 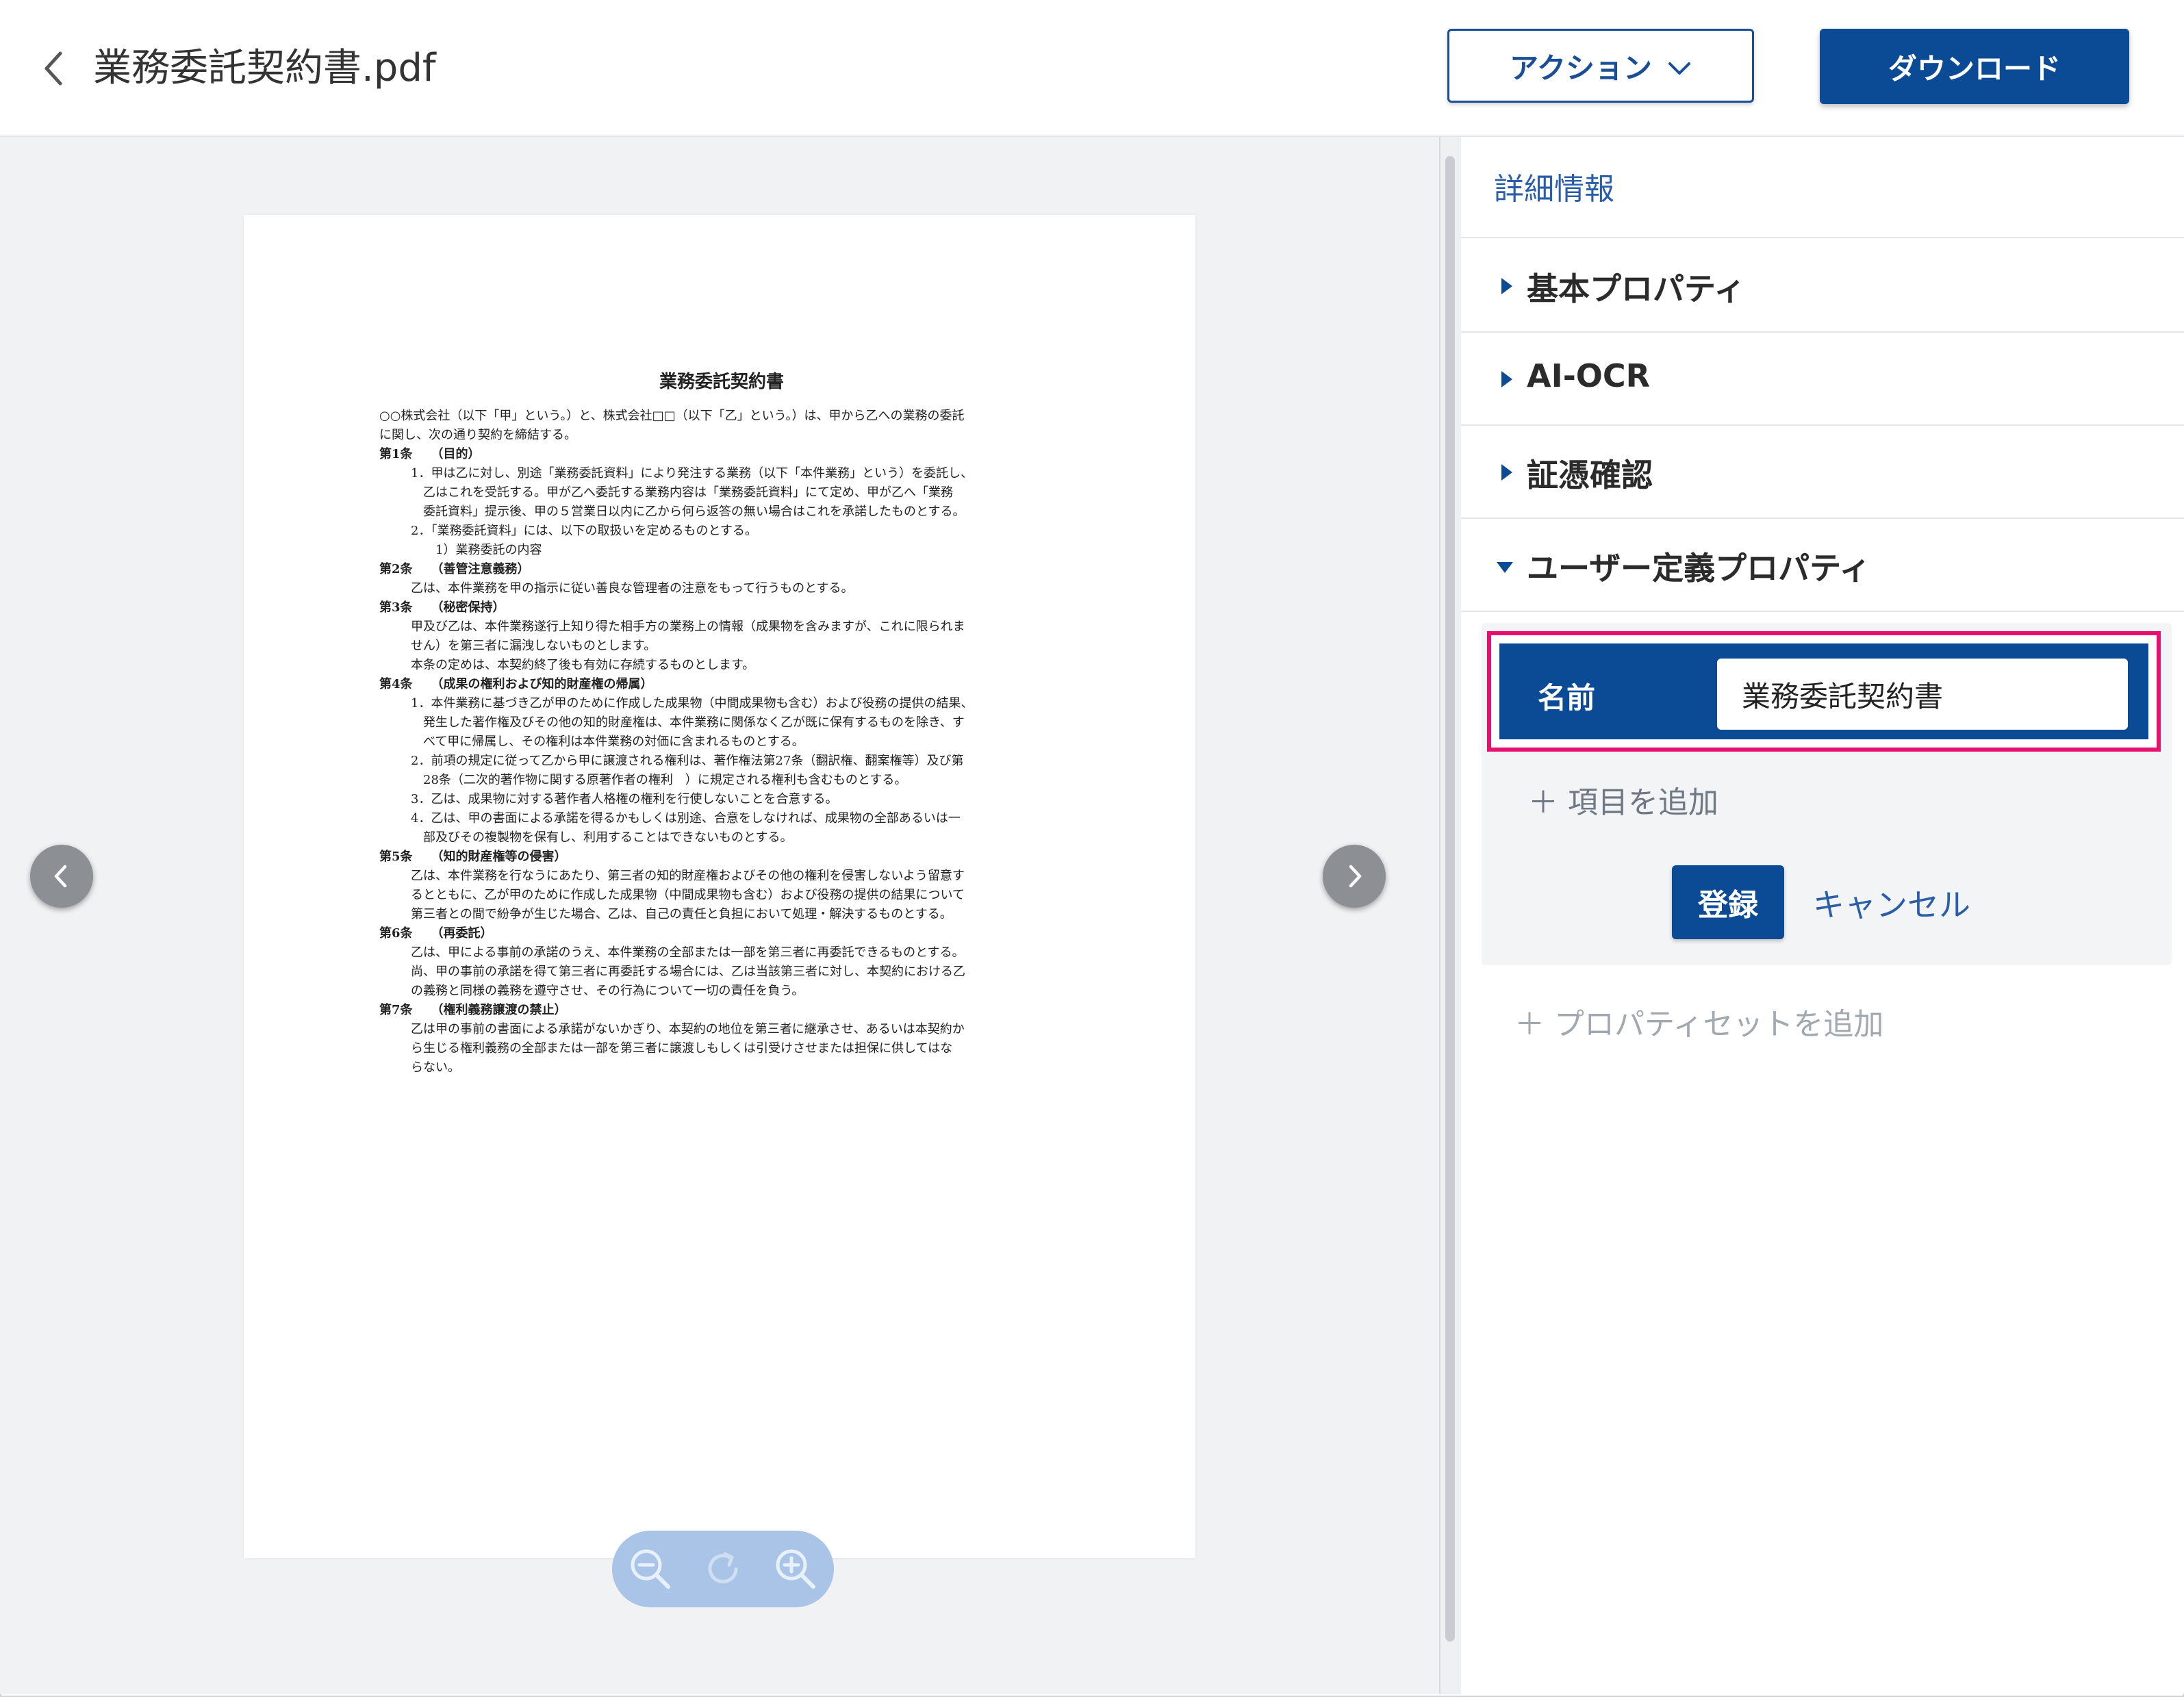 I want to click on register-button: 登録, so click(x=1728, y=902).